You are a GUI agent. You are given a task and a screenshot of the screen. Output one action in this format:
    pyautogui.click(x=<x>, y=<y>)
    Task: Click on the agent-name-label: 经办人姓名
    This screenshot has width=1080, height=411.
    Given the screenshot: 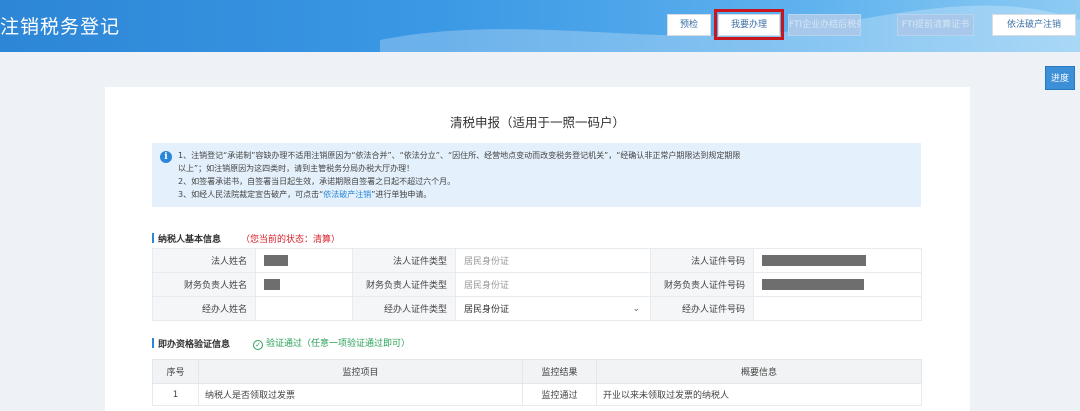 What is the action you would take?
    pyautogui.click(x=204, y=308)
    